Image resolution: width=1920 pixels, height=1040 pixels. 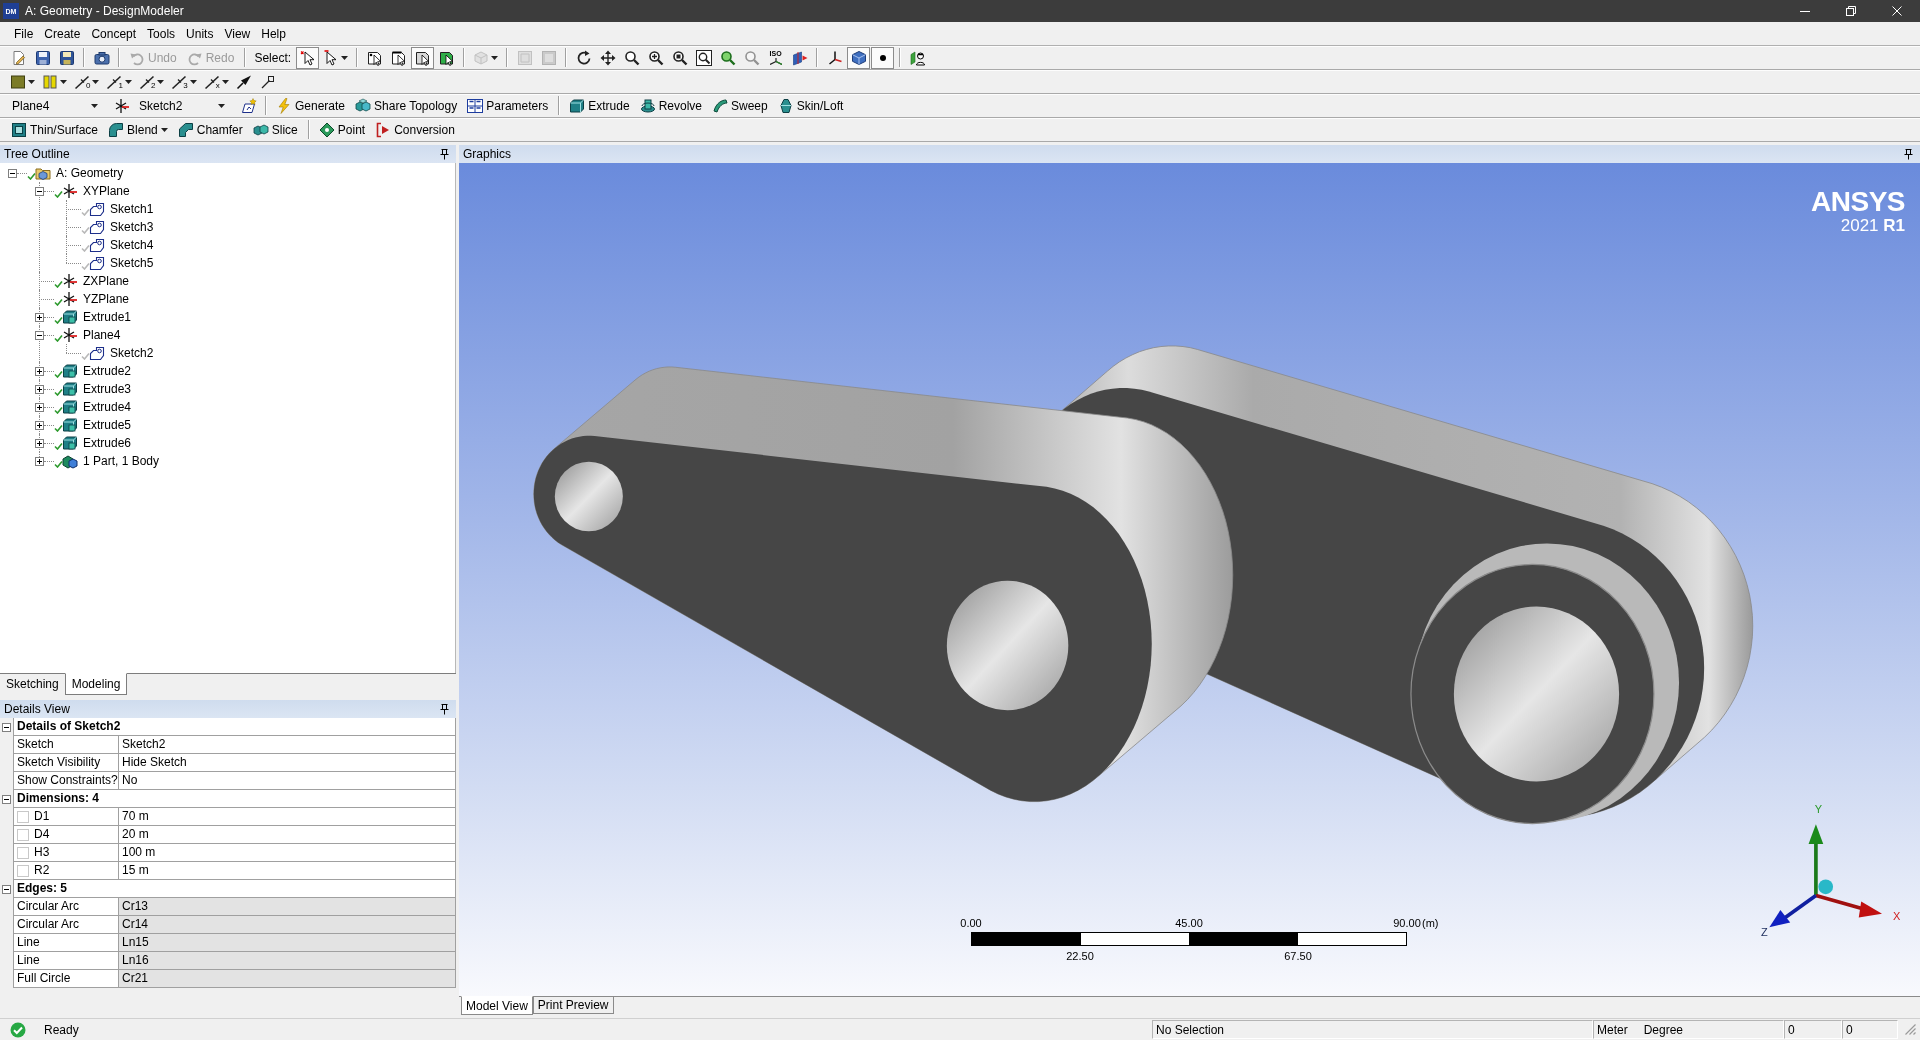 What do you see at coordinates (161, 33) in the screenshot?
I see `menu-item: Tools` at bounding box center [161, 33].